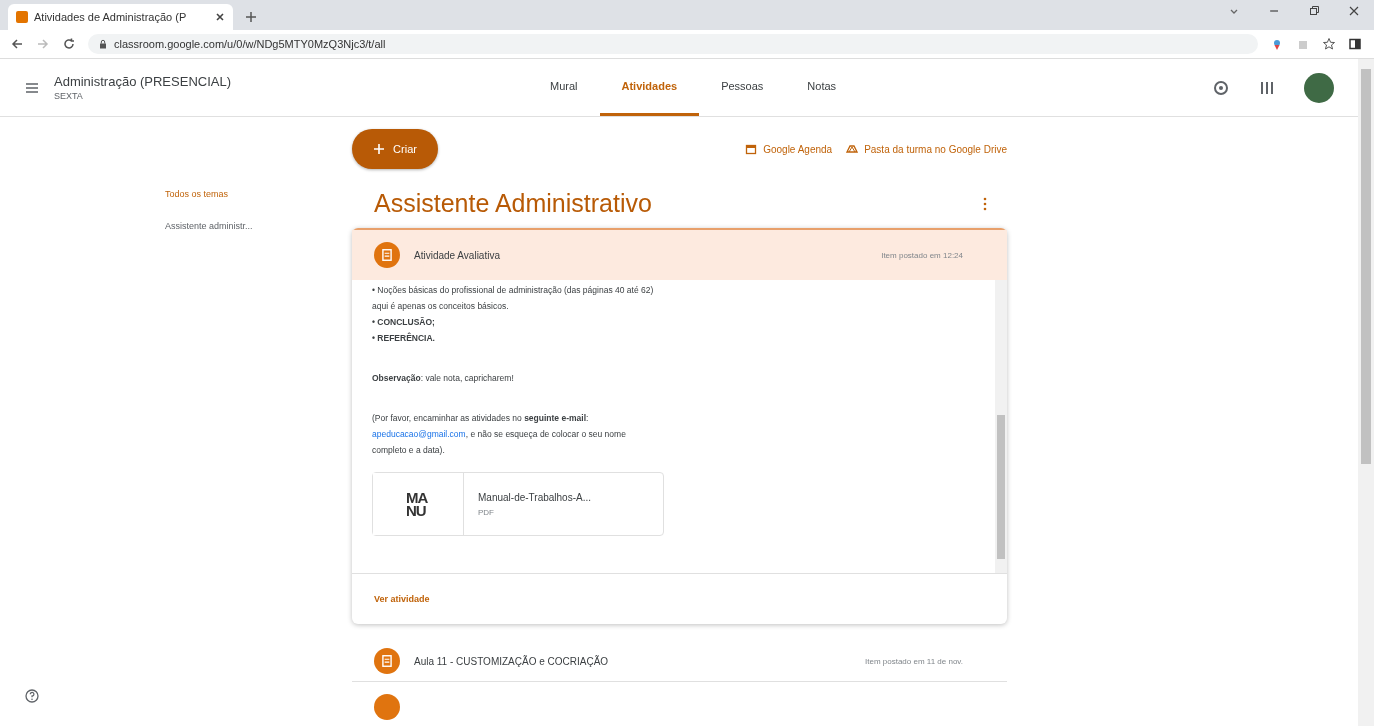 This screenshot has width=1374, height=726. I want to click on nav-tab: Mural, so click(564, 87).